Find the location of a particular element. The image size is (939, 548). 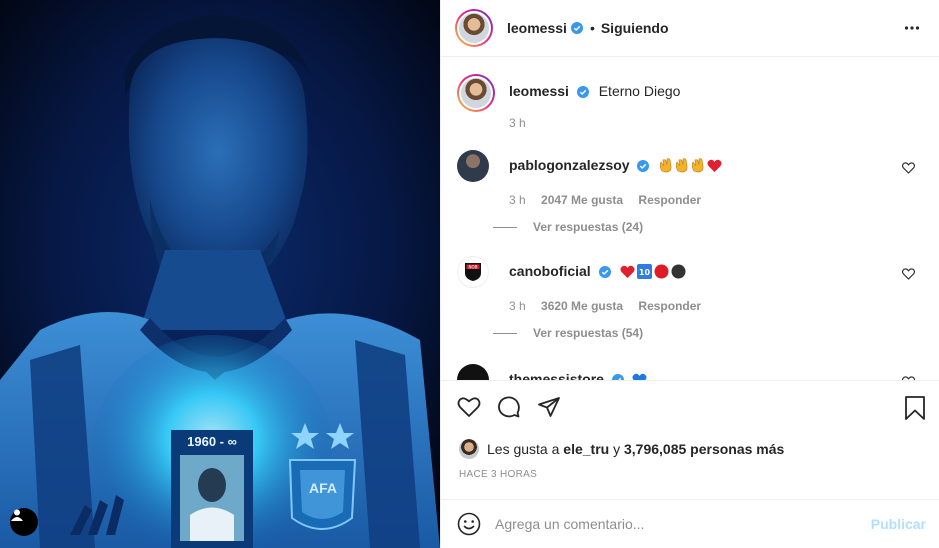

post-header: leomessi • Siguiendo is located at coordinates (690, 28).